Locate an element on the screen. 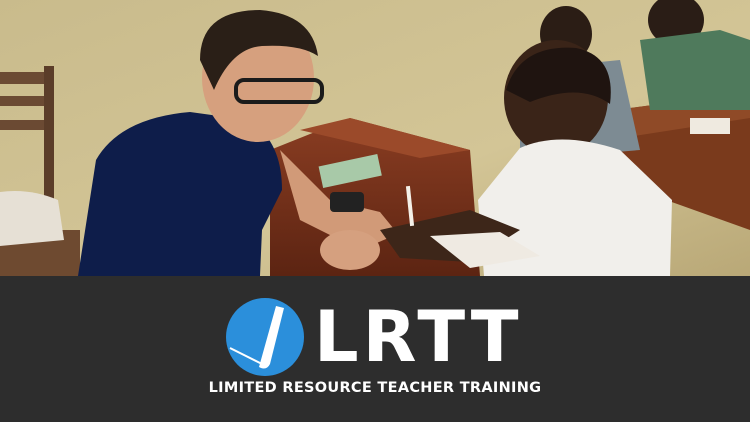  wordmark: LRTT is located at coordinates (418, 337).